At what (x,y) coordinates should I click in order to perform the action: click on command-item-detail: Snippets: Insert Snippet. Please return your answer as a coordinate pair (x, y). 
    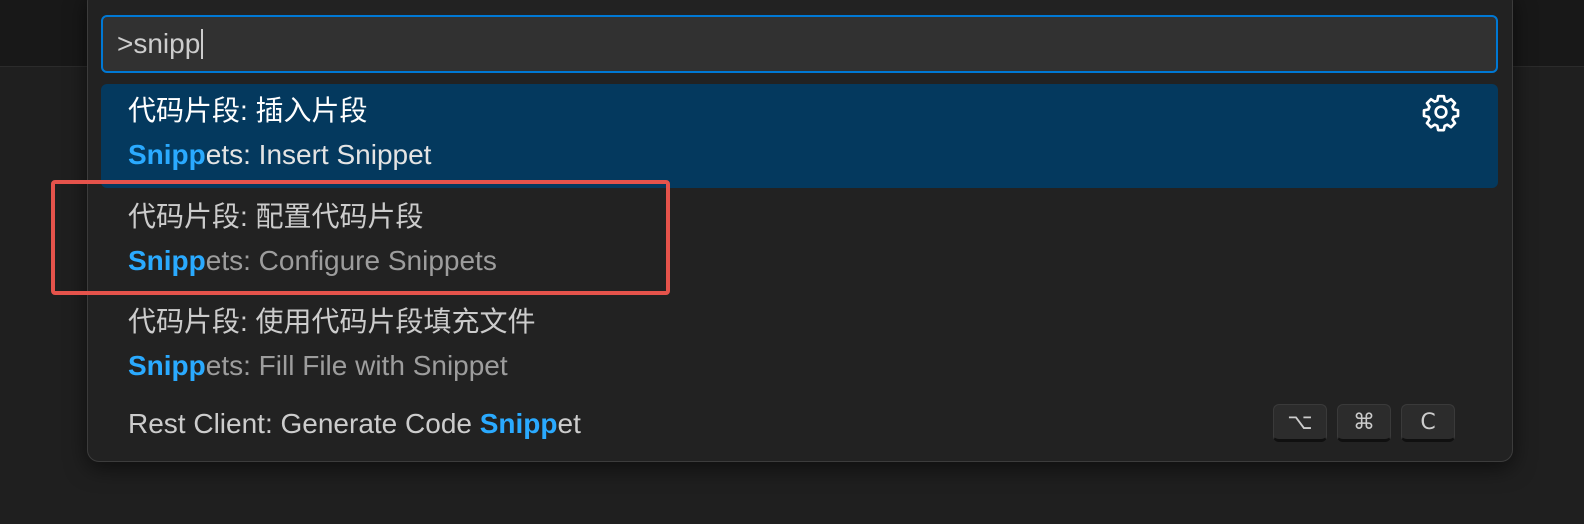
    Looking at the image, I should click on (279, 155).